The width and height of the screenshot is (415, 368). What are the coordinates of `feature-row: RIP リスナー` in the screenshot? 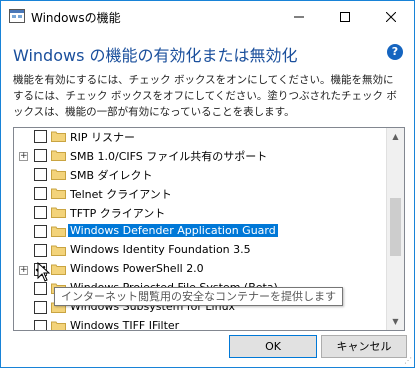 It's located at (200, 137).